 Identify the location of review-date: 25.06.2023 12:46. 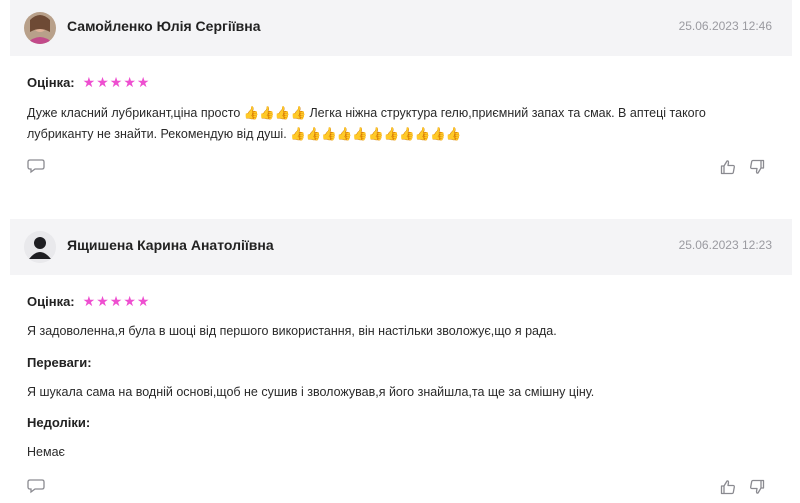
(725, 26).